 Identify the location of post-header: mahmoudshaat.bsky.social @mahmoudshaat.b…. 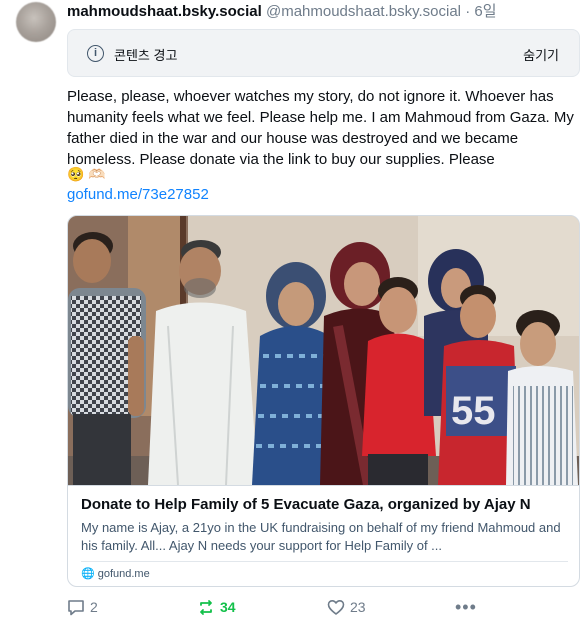
(282, 12).